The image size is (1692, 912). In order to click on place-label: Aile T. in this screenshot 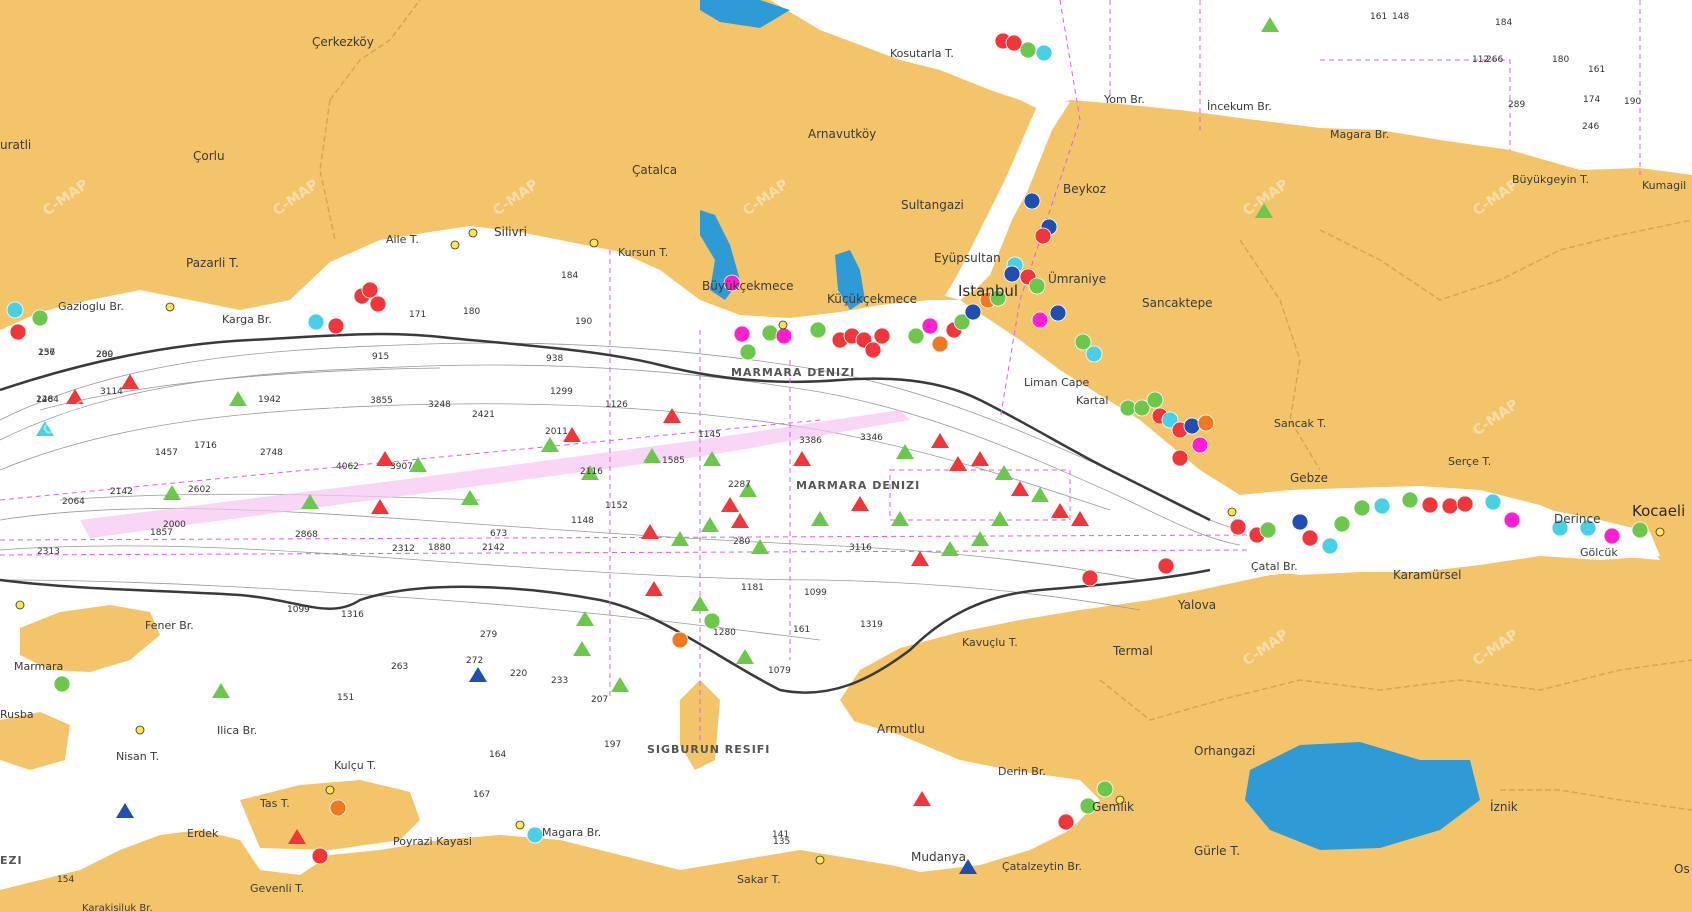, I will do `click(402, 239)`.